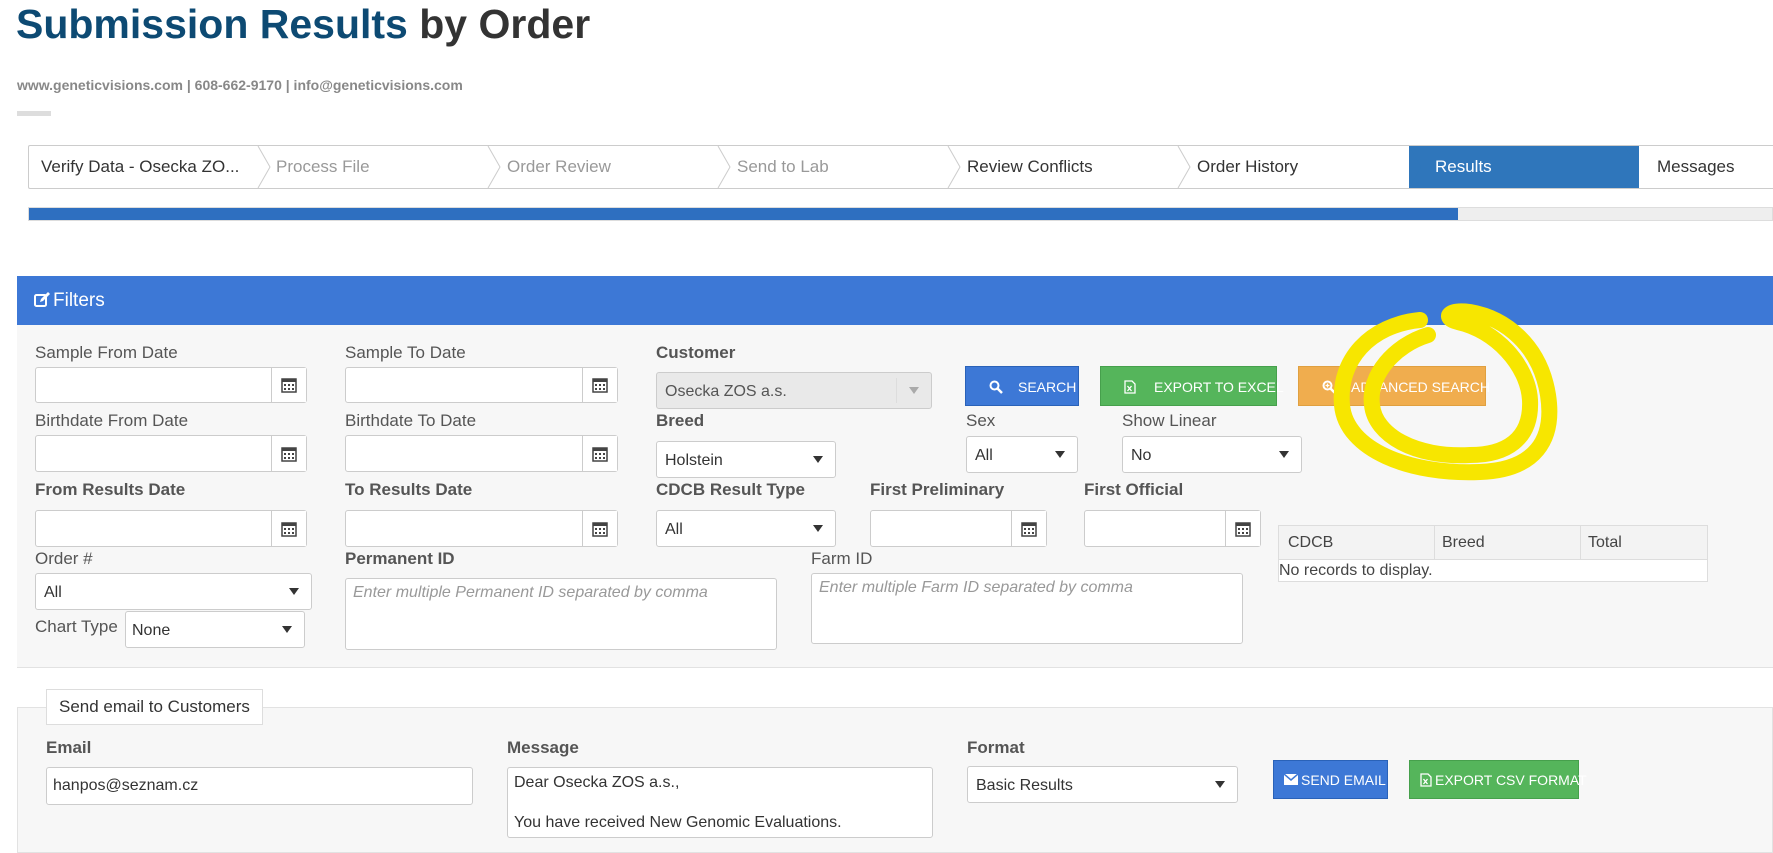  What do you see at coordinates (996, 747) in the screenshot?
I see `format-label: Format` at bounding box center [996, 747].